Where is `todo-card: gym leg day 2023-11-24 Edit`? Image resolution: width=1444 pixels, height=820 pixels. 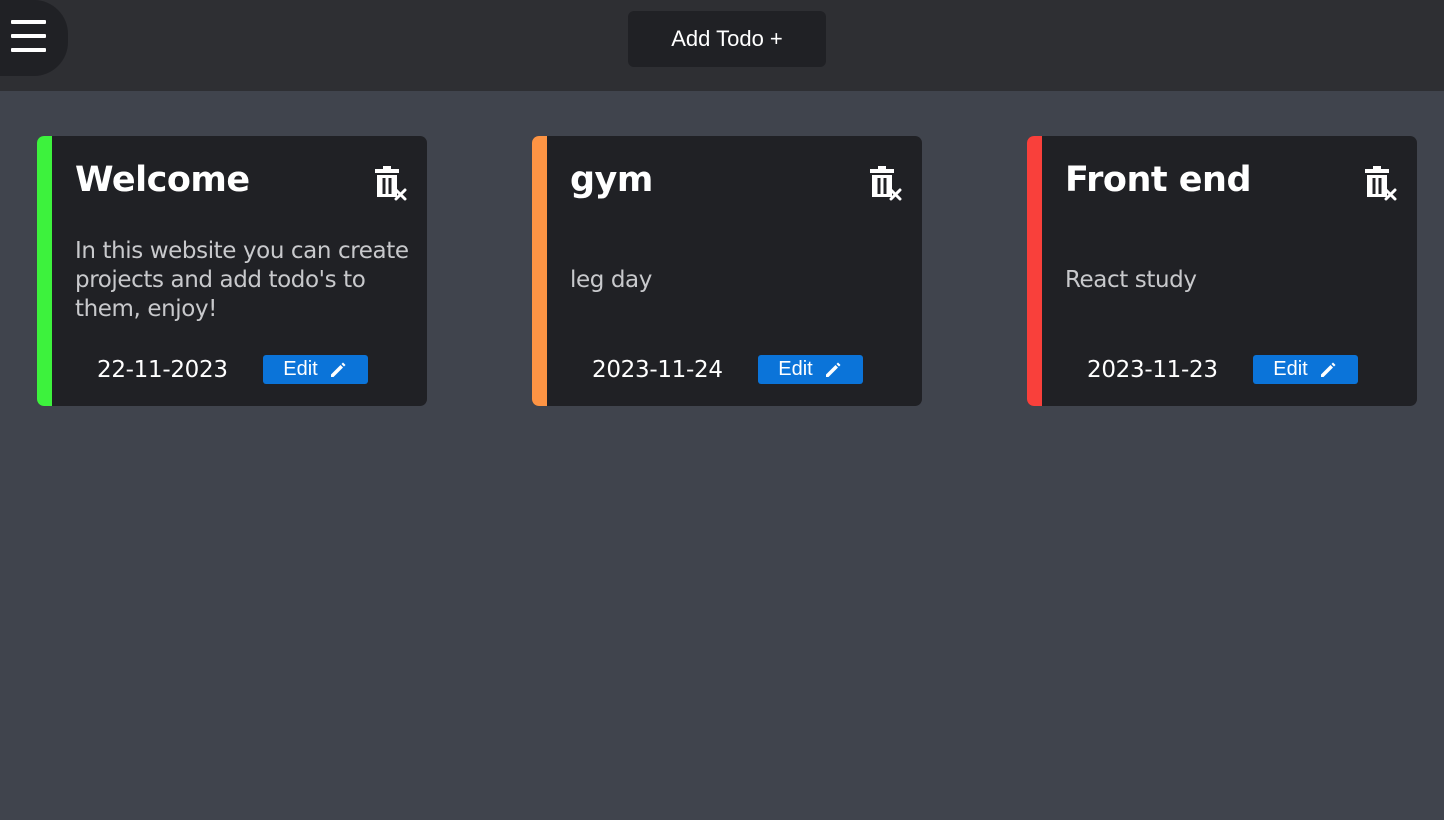 todo-card: gym leg day 2023-11-24 Edit is located at coordinates (727, 271).